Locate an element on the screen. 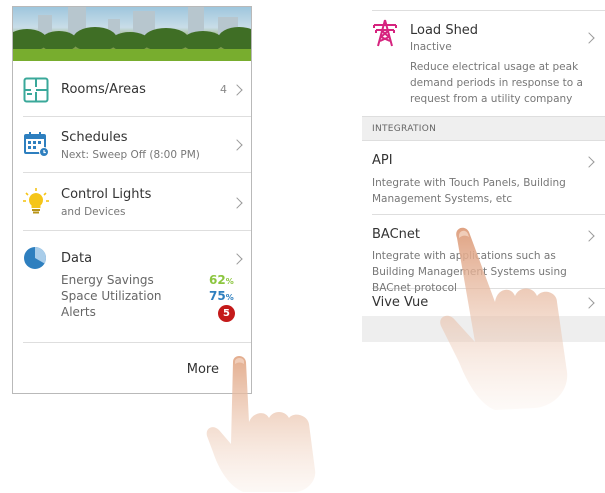 This screenshot has height=493, width=605. energy-savings-value: 62% is located at coordinates (221, 280).